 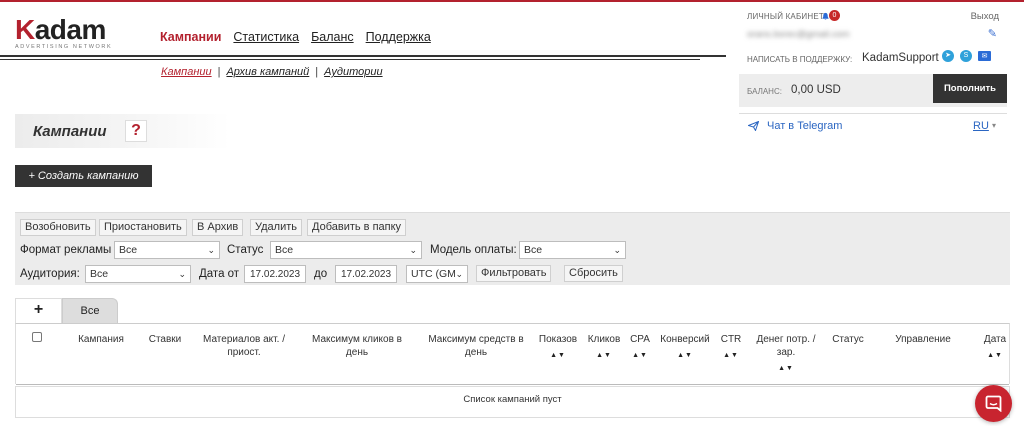 I want to click on col-date: Дата ▲▼, so click(x=995, y=347).